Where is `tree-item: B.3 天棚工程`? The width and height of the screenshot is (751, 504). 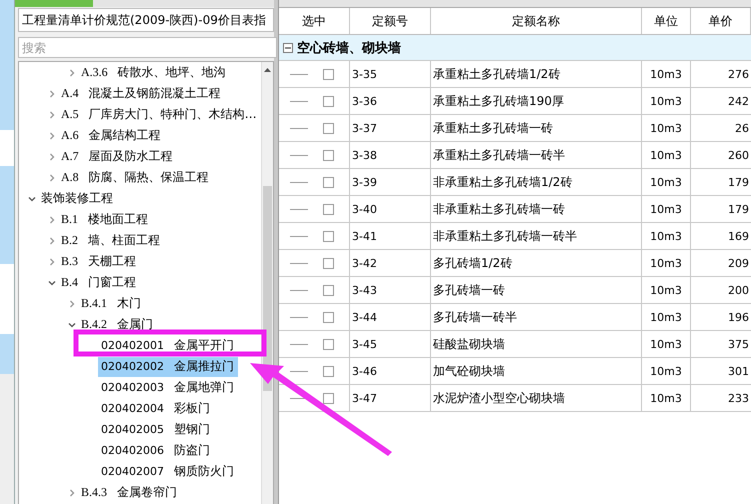
tree-item: B.3 天棚工程 is located at coordinates (100, 262).